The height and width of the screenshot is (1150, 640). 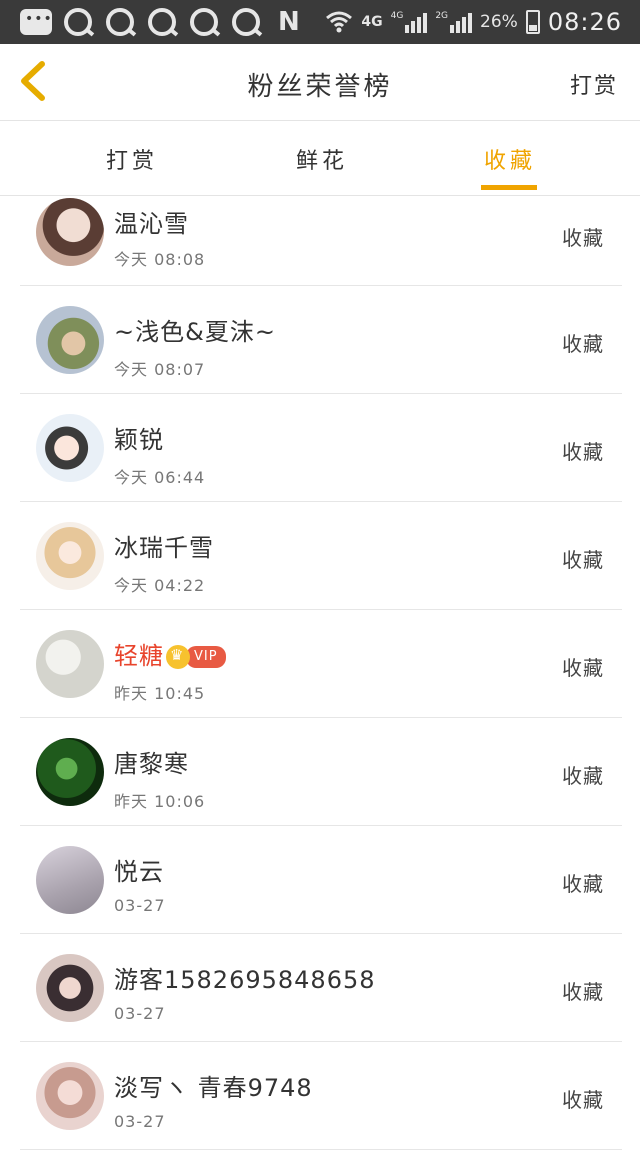 I want to click on fan-time: 今天 04:22, so click(x=160, y=585).